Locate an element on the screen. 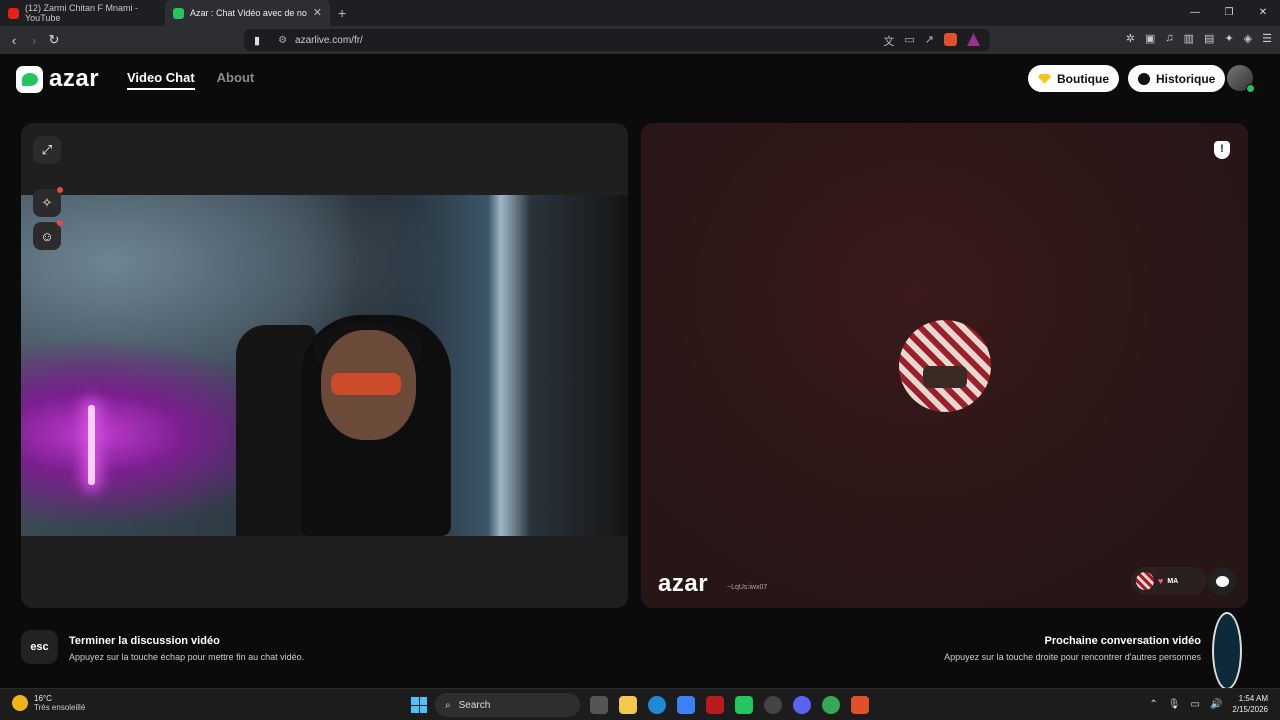 The height and width of the screenshot is (720, 1280). music-icon: ♫ is located at coordinates (1169, 38).